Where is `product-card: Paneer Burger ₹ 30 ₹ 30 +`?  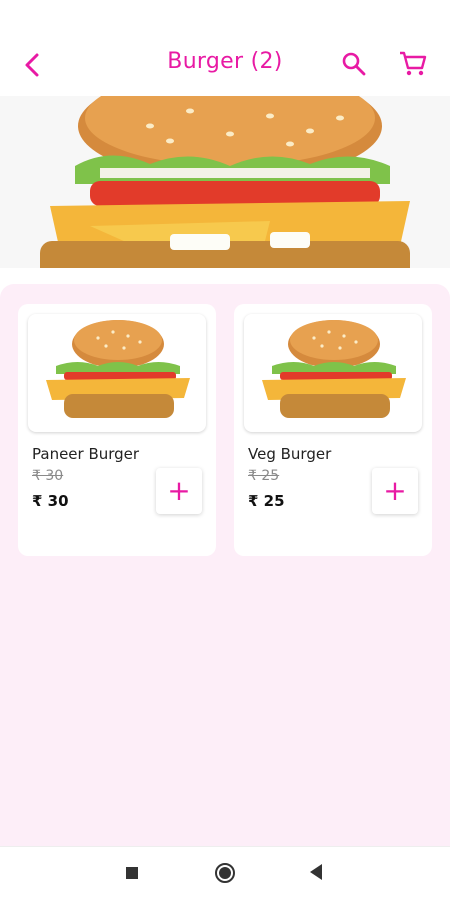 product-card: Paneer Burger ₹ 30 ₹ 30 + is located at coordinates (117, 430).